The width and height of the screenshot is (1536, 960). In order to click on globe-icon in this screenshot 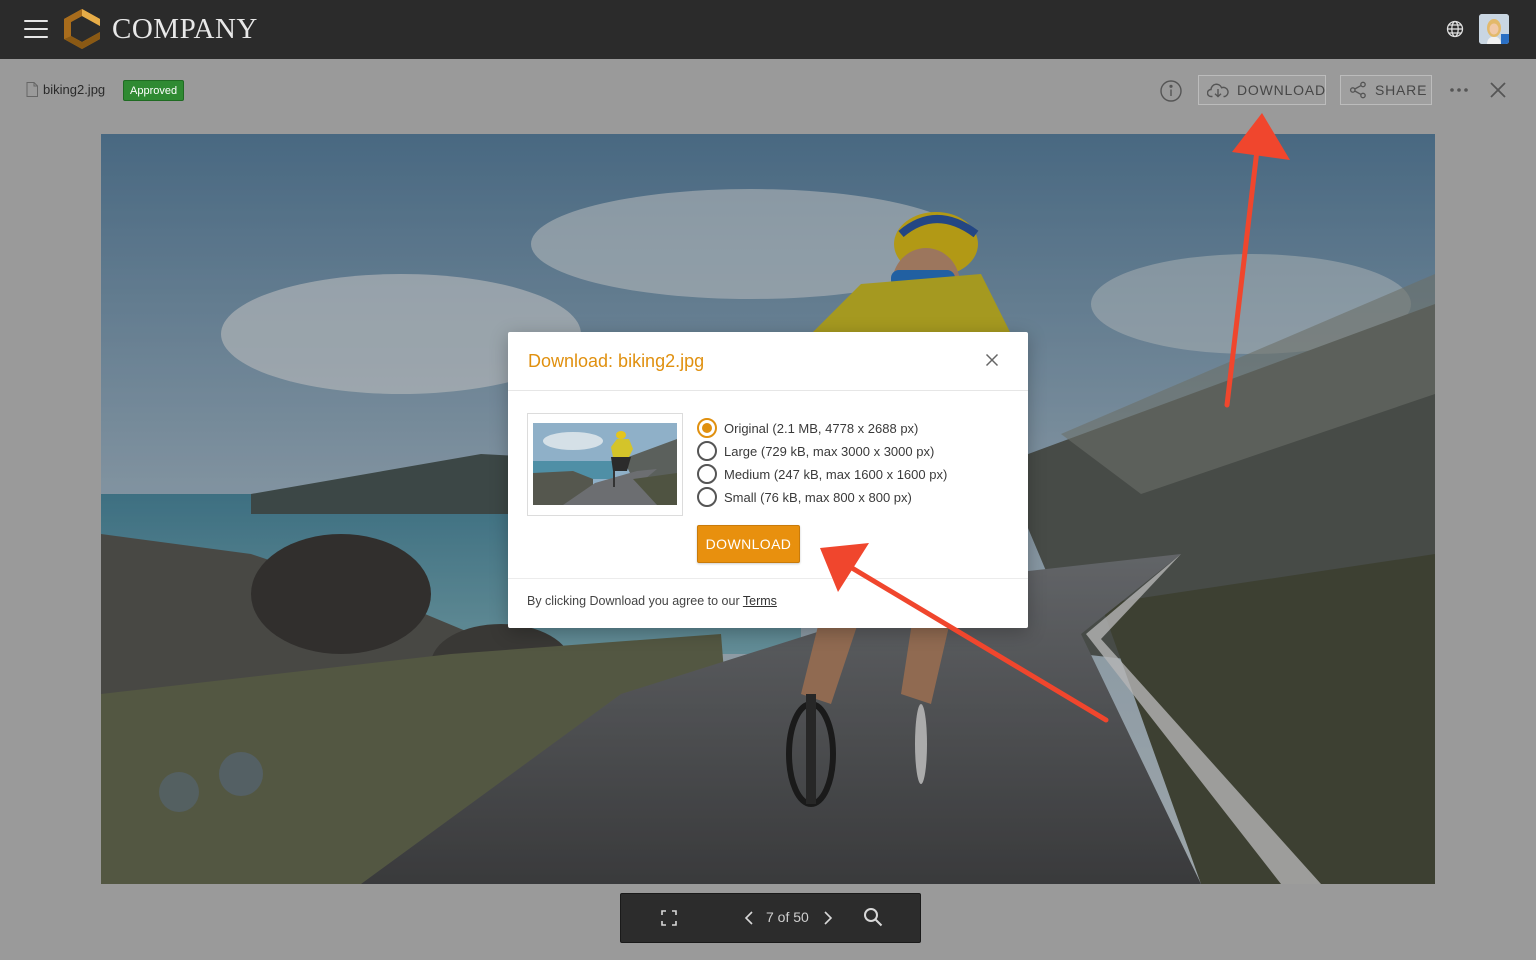, I will do `click(1455, 29)`.